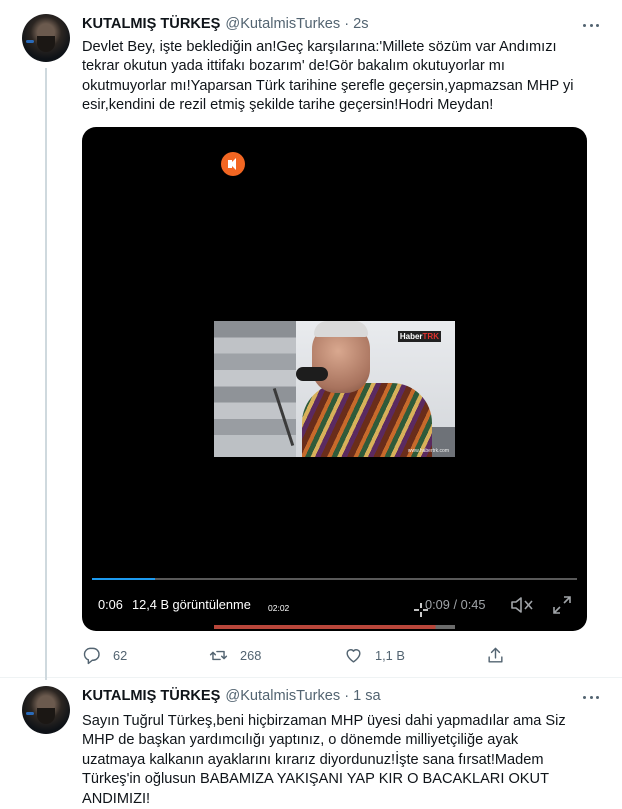  What do you see at coordinates (353, 655) in the screenshot?
I see `like-icon` at bounding box center [353, 655].